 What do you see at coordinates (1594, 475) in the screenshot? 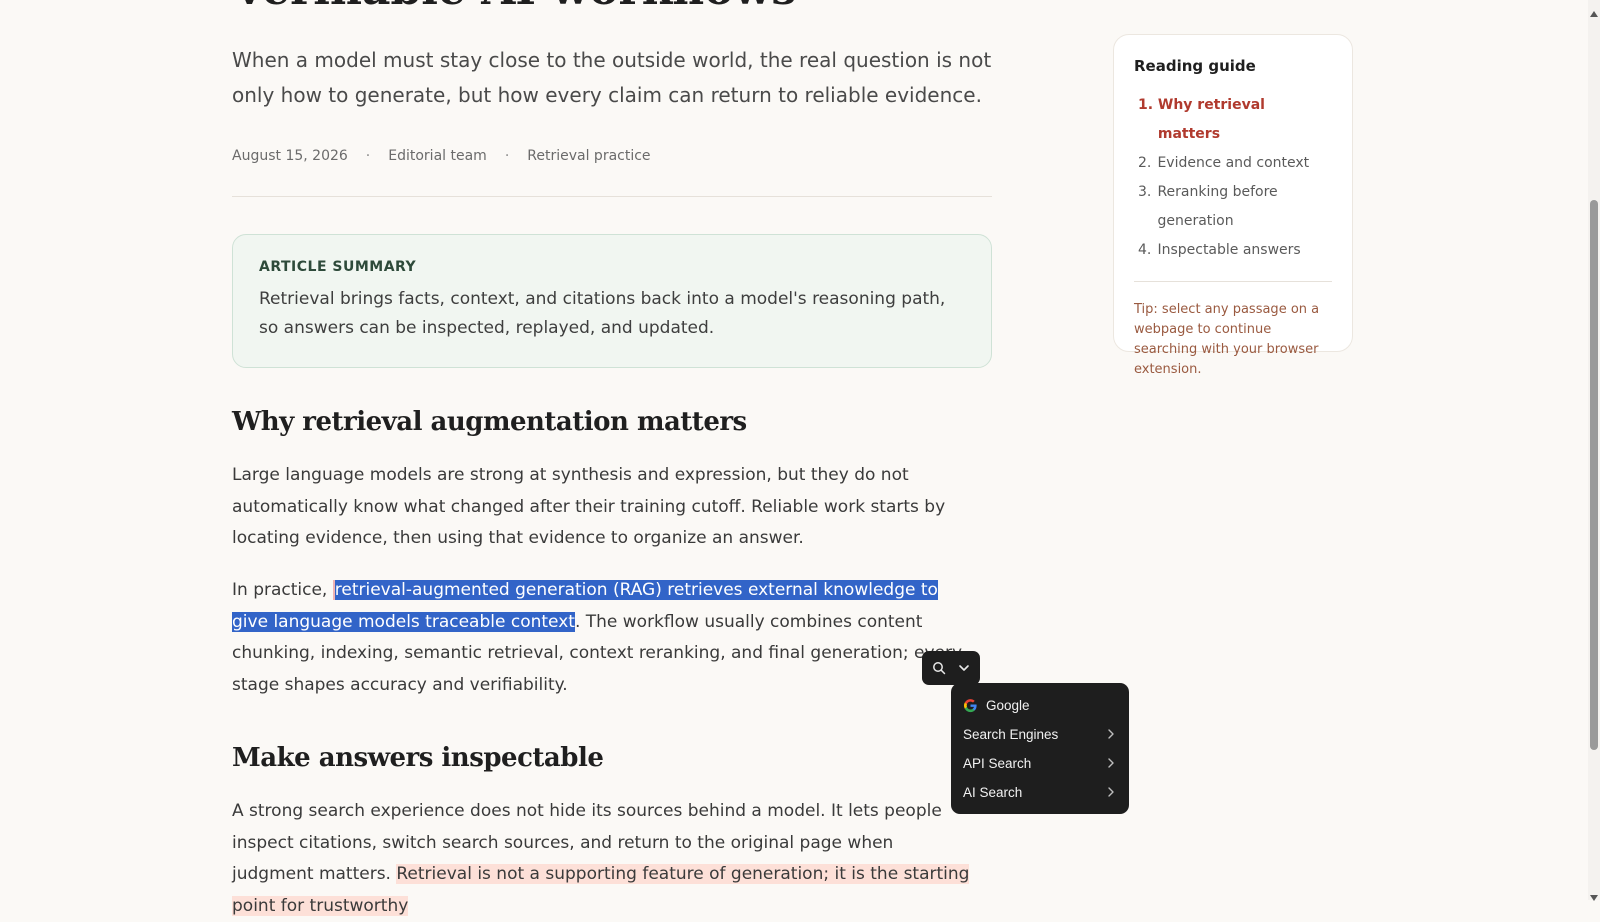
I see `scrollbar-thumb` at bounding box center [1594, 475].